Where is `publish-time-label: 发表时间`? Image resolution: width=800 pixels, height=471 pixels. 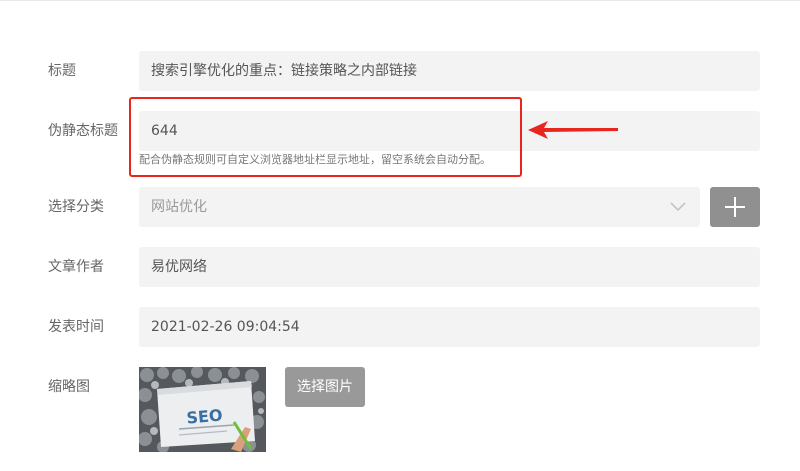 publish-time-label: 发表时间 is located at coordinates (76, 327).